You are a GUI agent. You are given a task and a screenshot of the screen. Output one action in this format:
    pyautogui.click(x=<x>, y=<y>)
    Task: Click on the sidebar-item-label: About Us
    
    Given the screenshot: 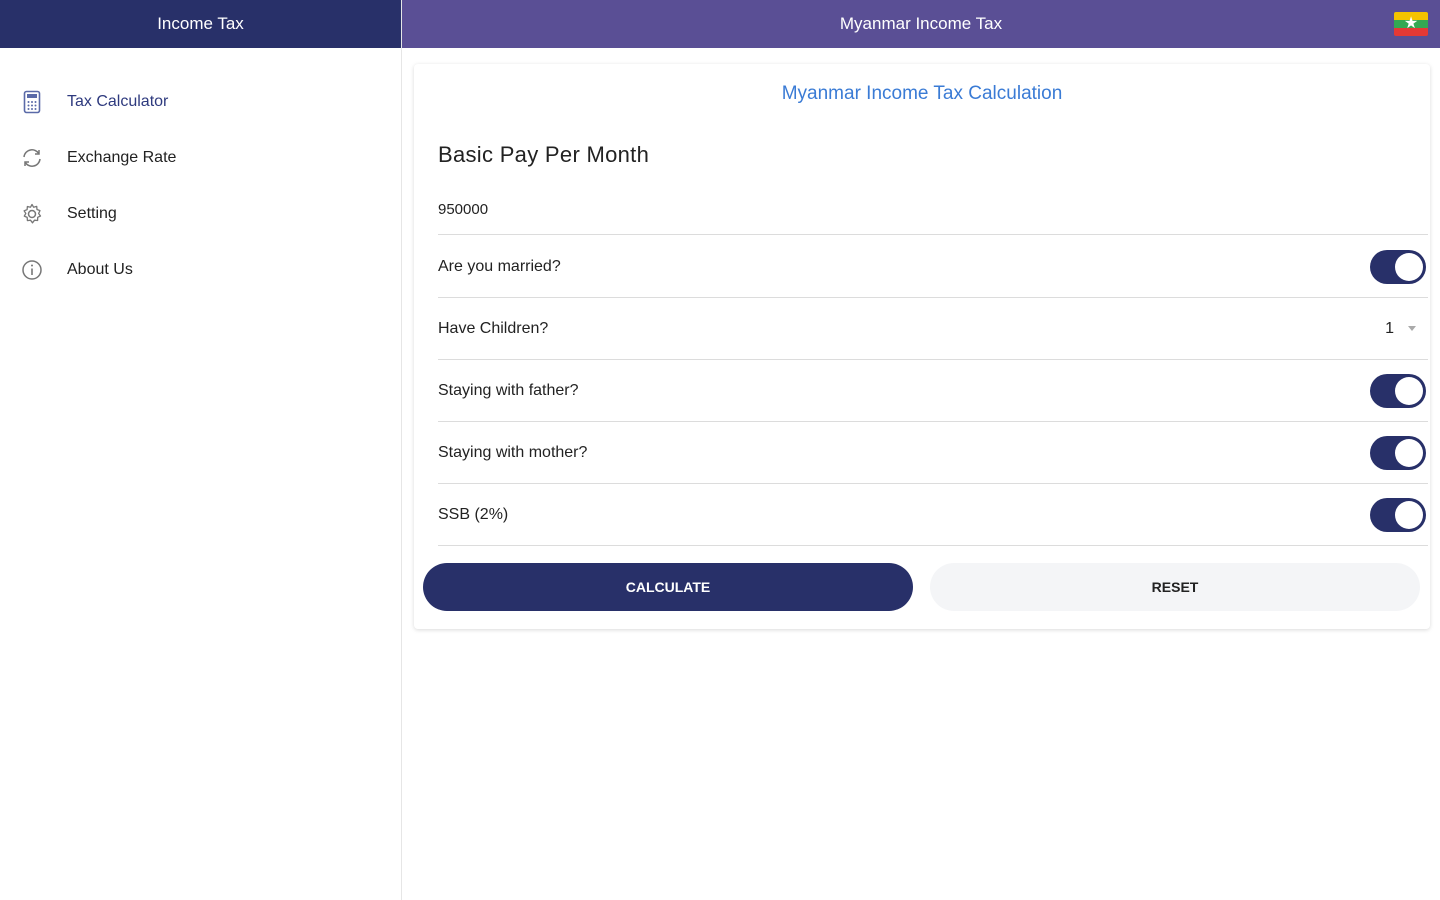 What is the action you would take?
    pyautogui.click(x=100, y=269)
    